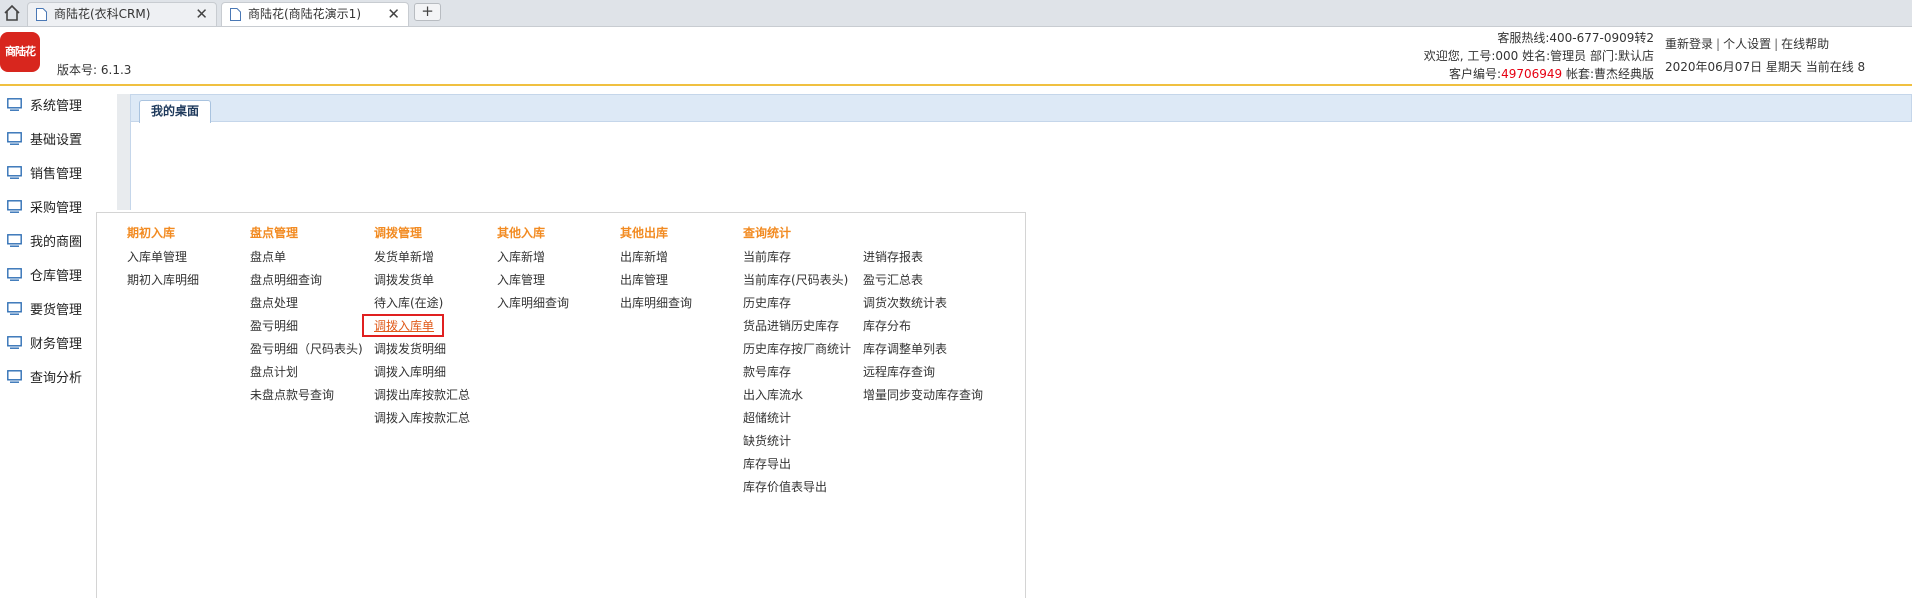  What do you see at coordinates (422, 394) in the screenshot?
I see `menu-link: 调拨出库按款汇总` at bounding box center [422, 394].